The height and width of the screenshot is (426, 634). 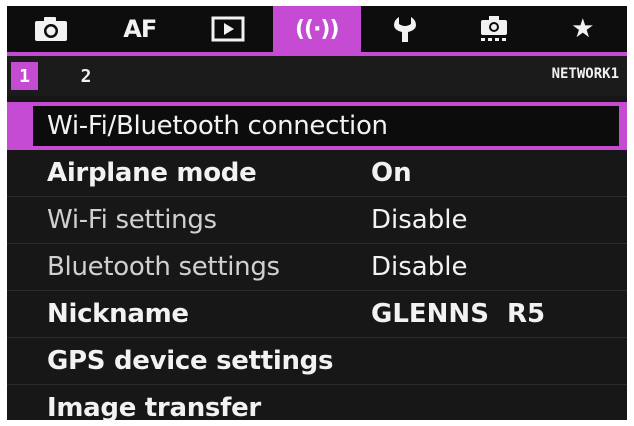 I want to click on menu-item-wifi-bluetooth-connection: Wi-Fi/Bluetooth connection, so click(x=317, y=126).